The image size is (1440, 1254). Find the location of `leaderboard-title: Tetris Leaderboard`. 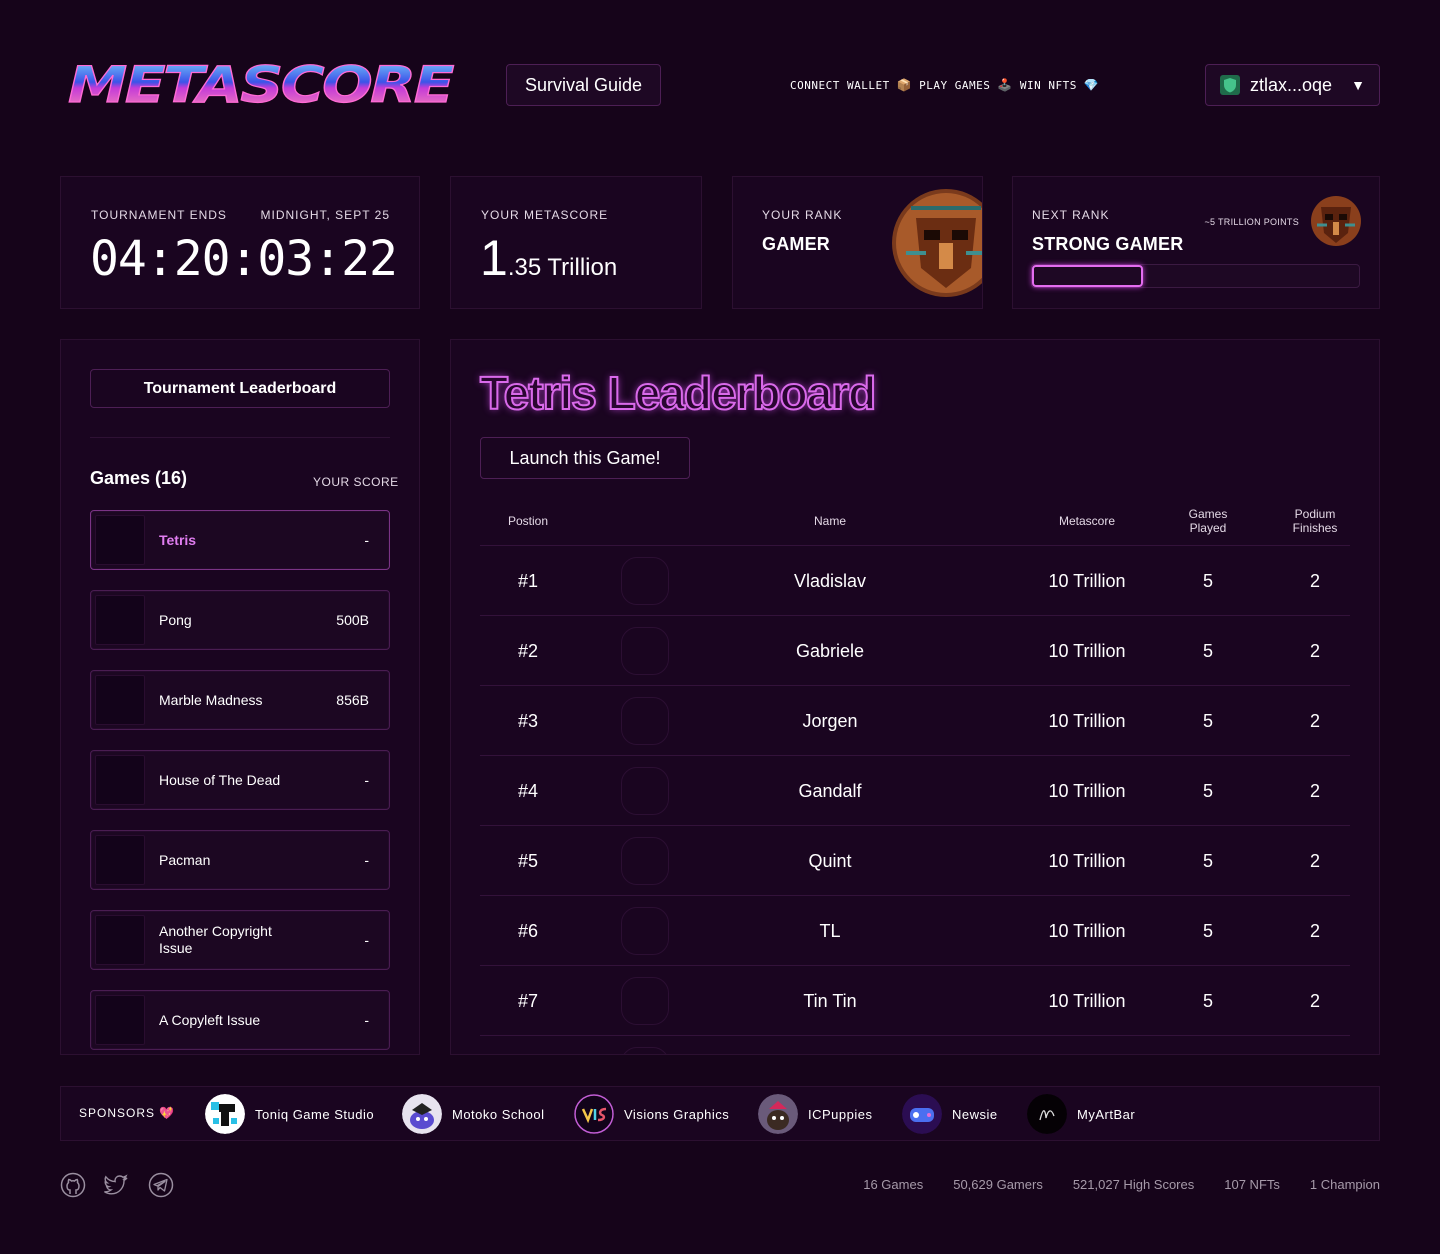

leaderboard-title: Tetris Leaderboard is located at coordinates (678, 393).